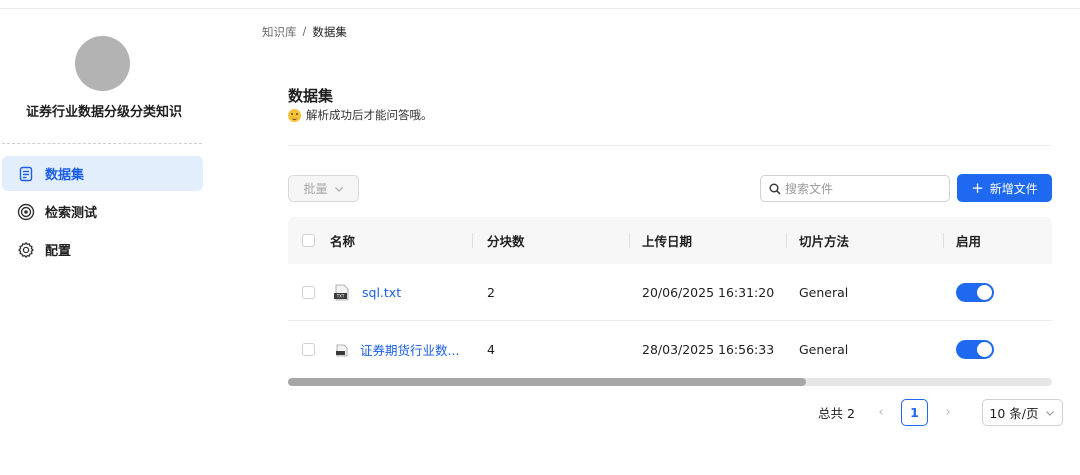  I want to click on header-checkbox-cell, so click(308, 240).